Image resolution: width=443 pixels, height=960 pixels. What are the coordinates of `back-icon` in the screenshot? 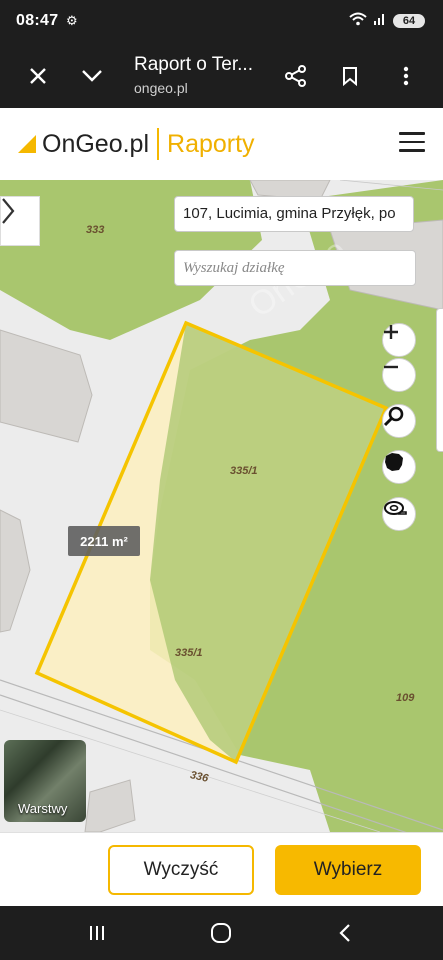 It's located at (345, 933).